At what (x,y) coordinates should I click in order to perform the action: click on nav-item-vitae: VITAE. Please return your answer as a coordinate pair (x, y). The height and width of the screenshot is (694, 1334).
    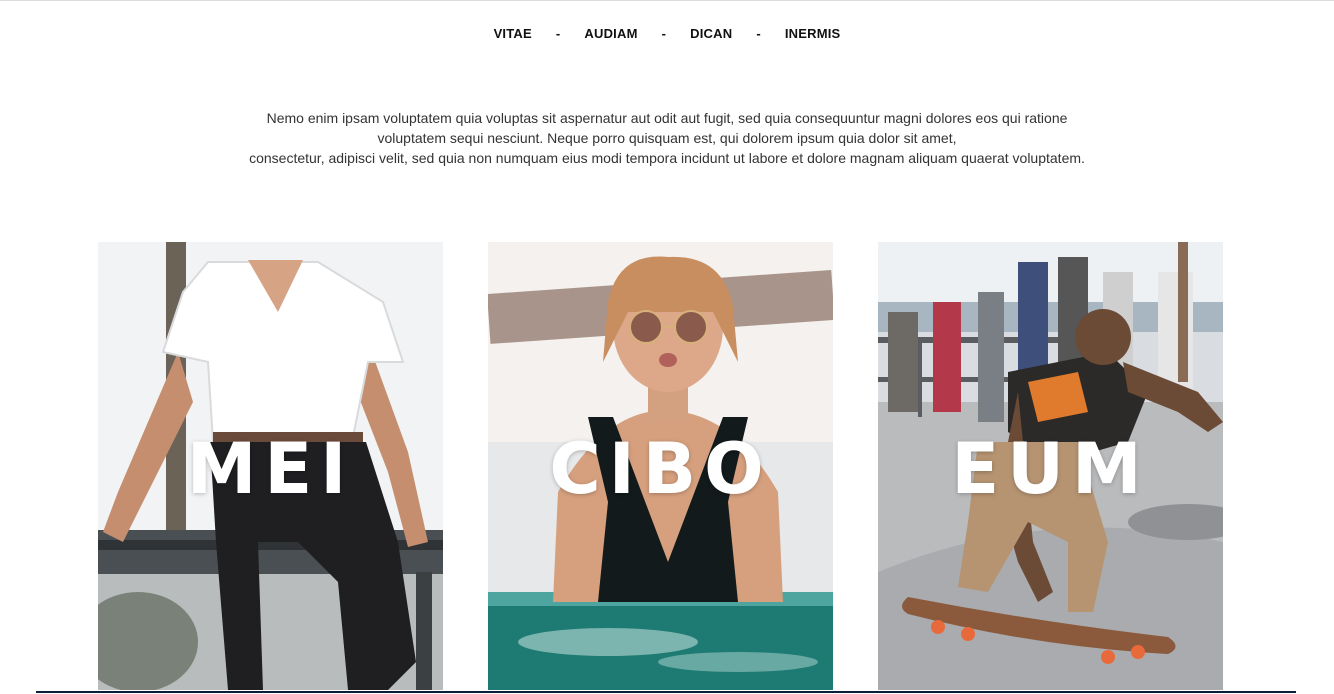
    Looking at the image, I should click on (513, 33).